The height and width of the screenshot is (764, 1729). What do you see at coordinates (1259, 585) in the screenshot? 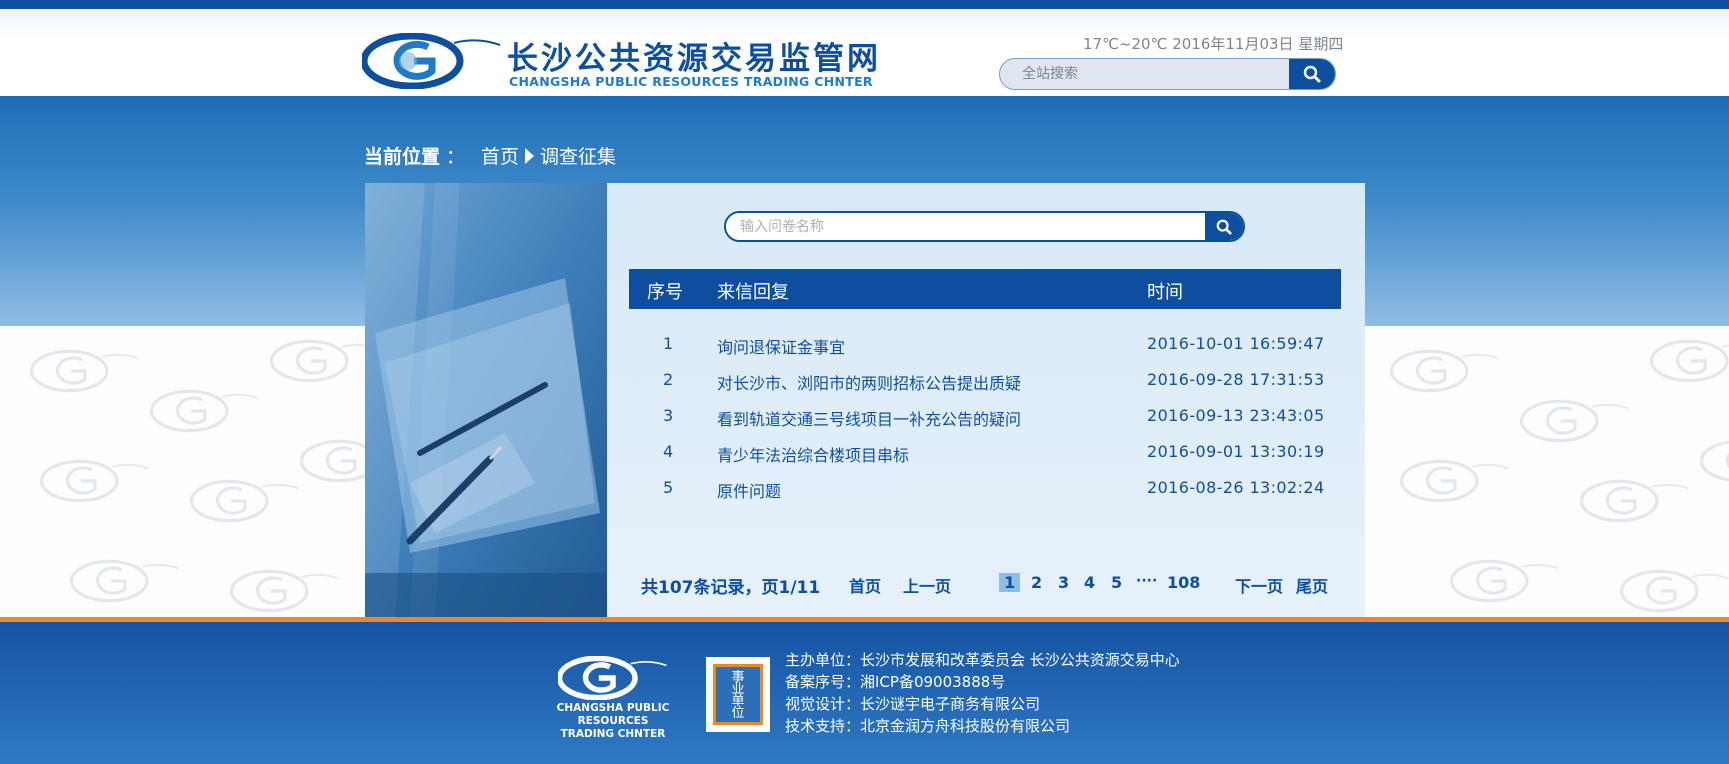
I see `pagination-next: 下一页` at bounding box center [1259, 585].